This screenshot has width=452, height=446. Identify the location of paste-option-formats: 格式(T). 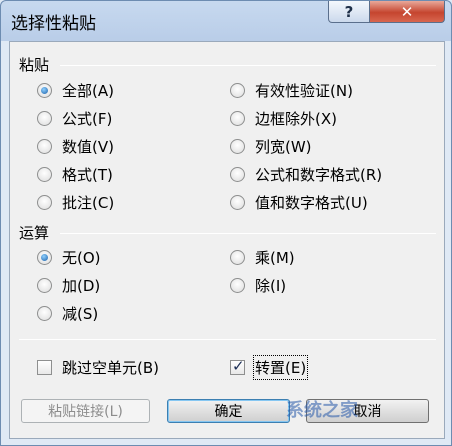
(75, 174).